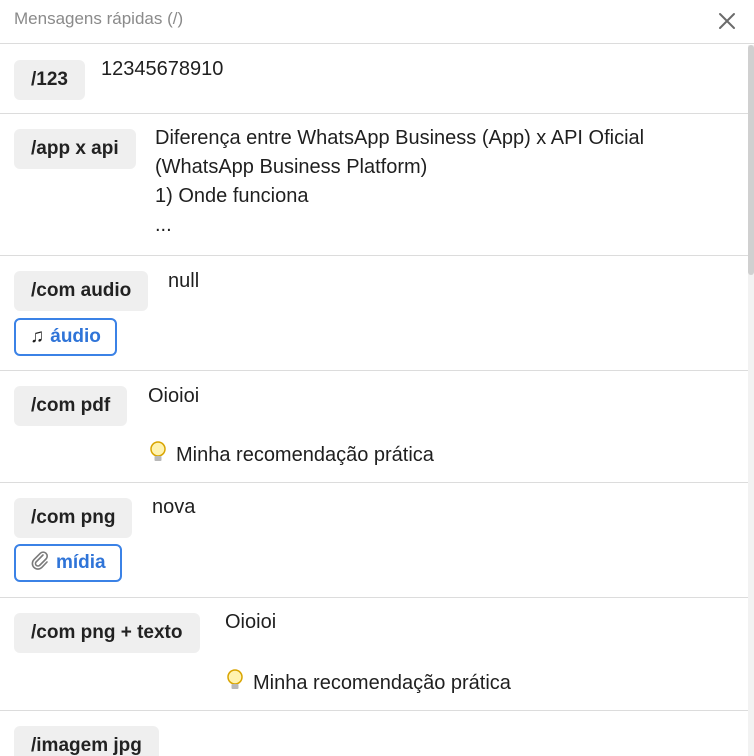 This screenshot has width=754, height=756. Describe the element at coordinates (174, 507) in the screenshot. I see `message-preview: nova` at that location.